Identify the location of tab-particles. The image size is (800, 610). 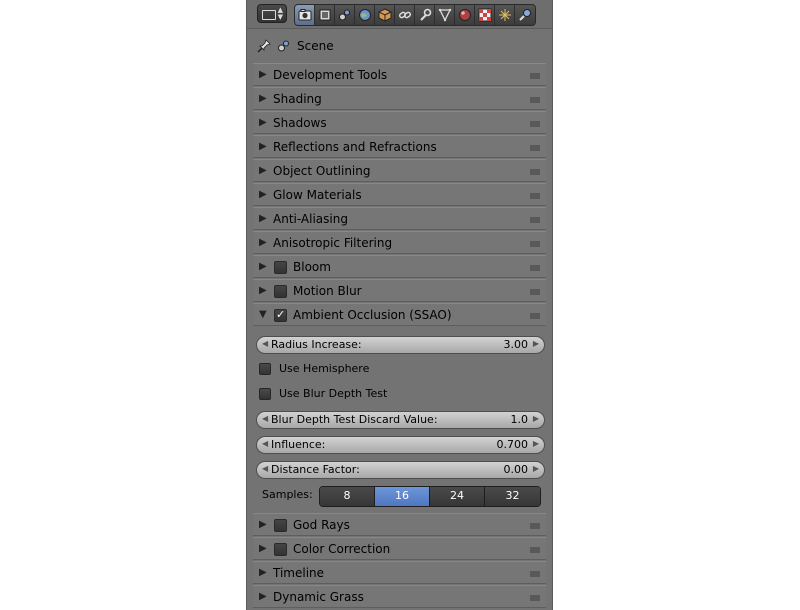
(505, 15).